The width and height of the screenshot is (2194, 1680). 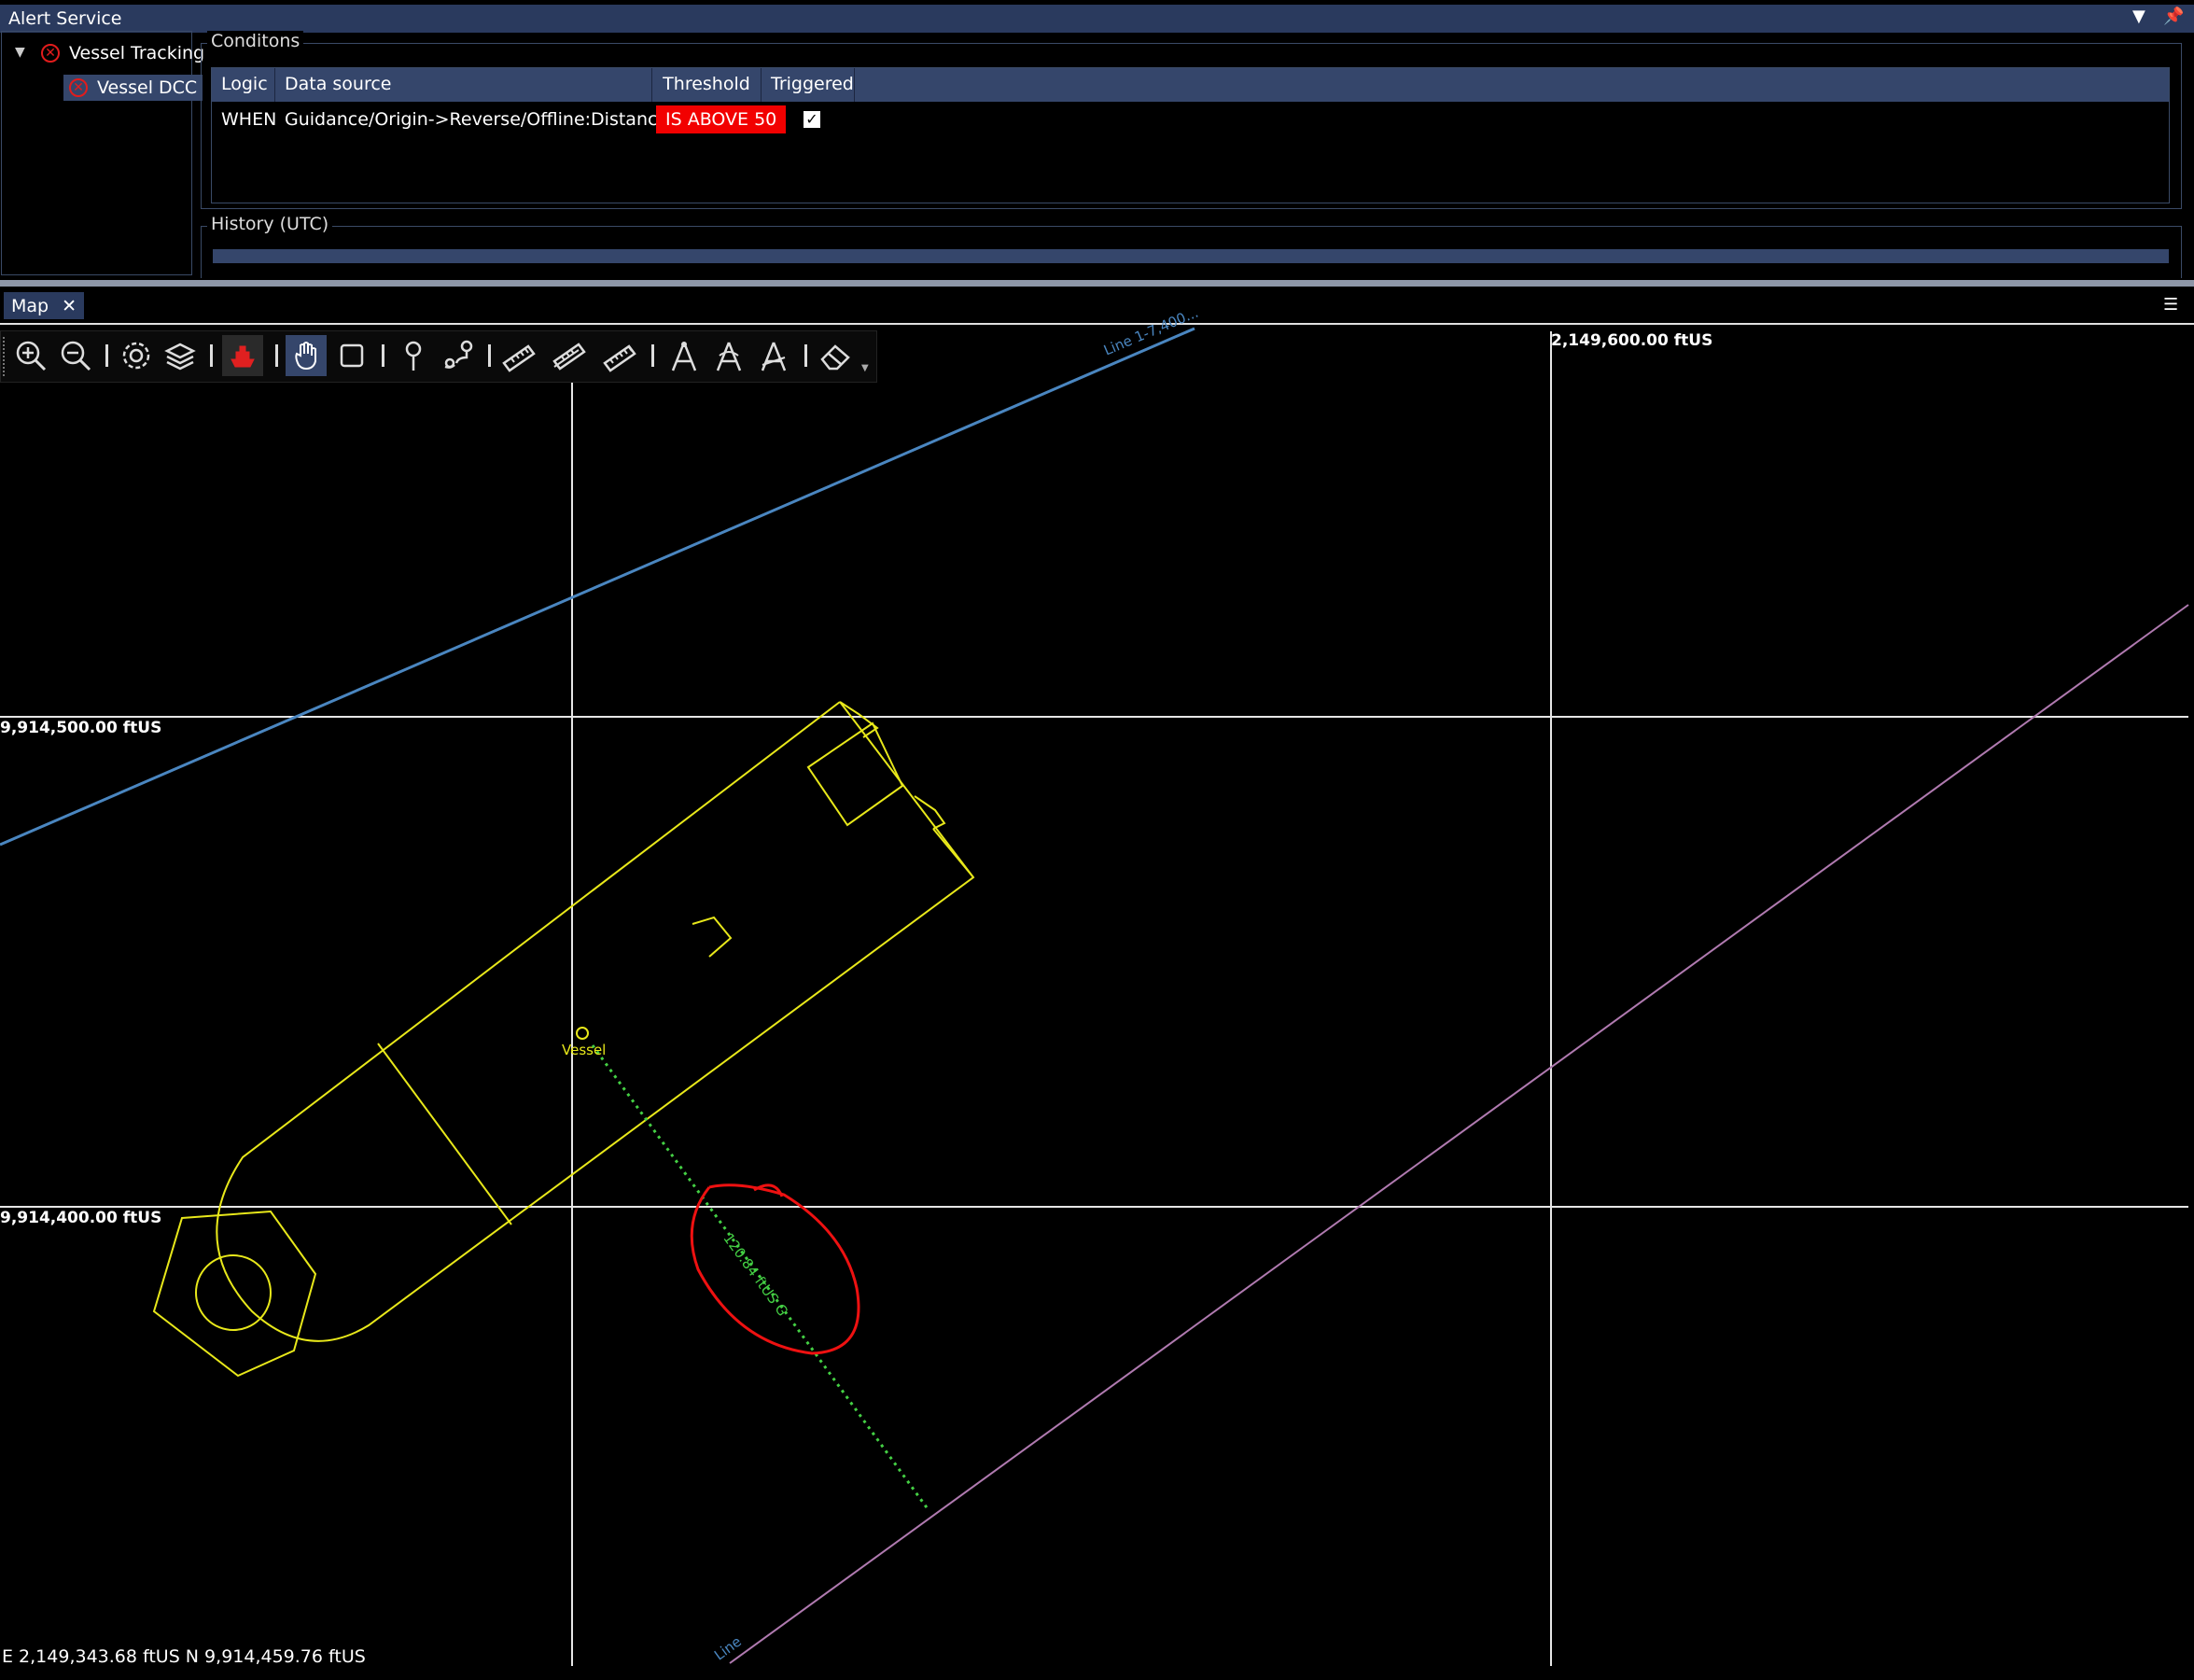 I want to click on eraser-icon, so click(x=835, y=355).